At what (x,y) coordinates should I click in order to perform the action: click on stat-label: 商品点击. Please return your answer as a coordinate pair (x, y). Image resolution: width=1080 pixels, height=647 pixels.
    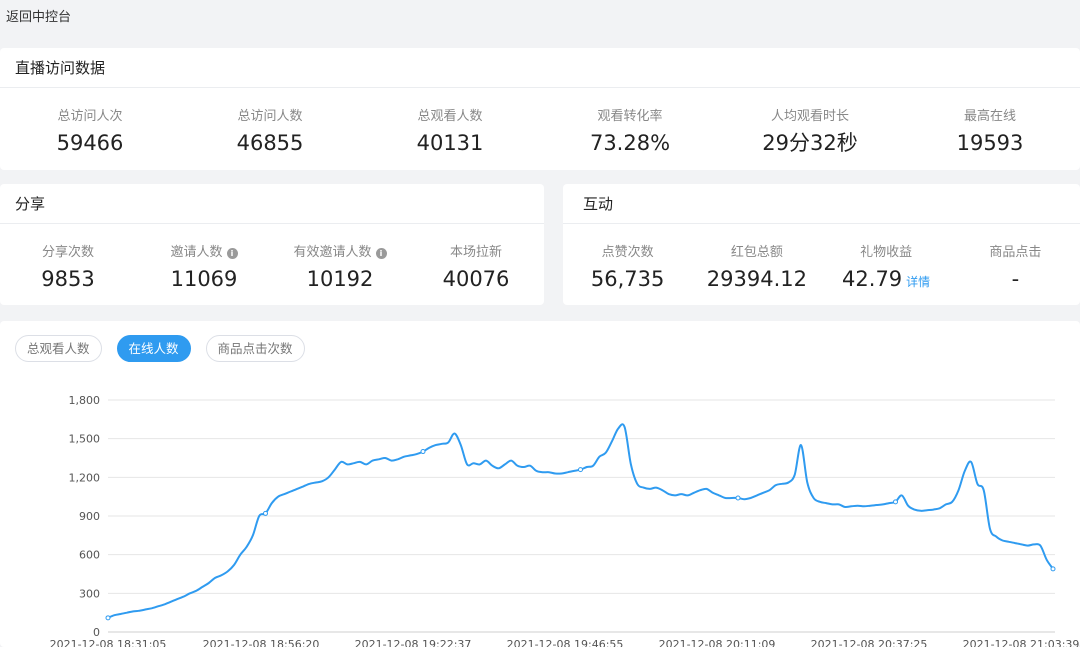
    Looking at the image, I should click on (1015, 252).